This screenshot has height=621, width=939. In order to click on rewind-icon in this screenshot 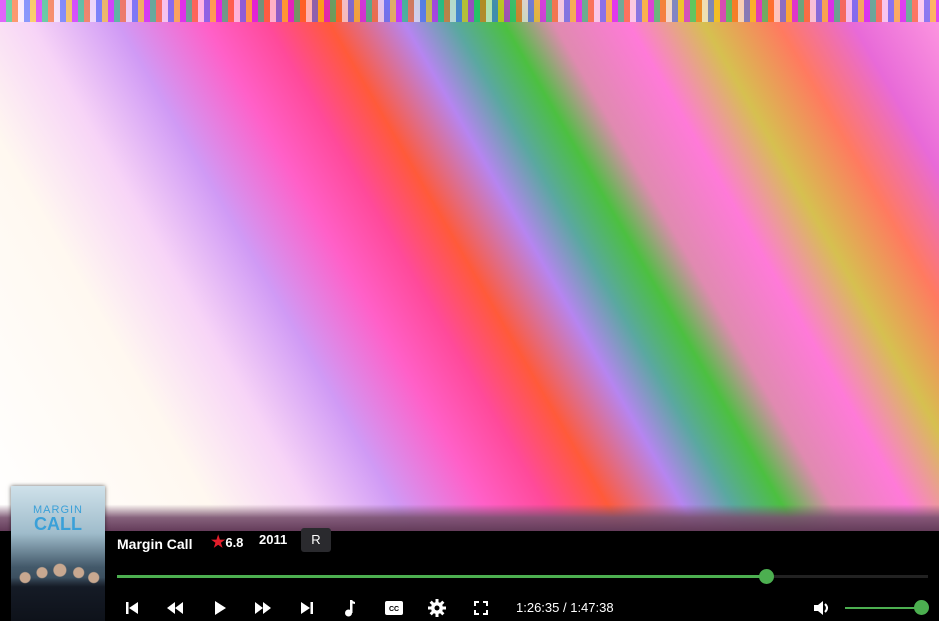, I will do `click(175, 608)`.